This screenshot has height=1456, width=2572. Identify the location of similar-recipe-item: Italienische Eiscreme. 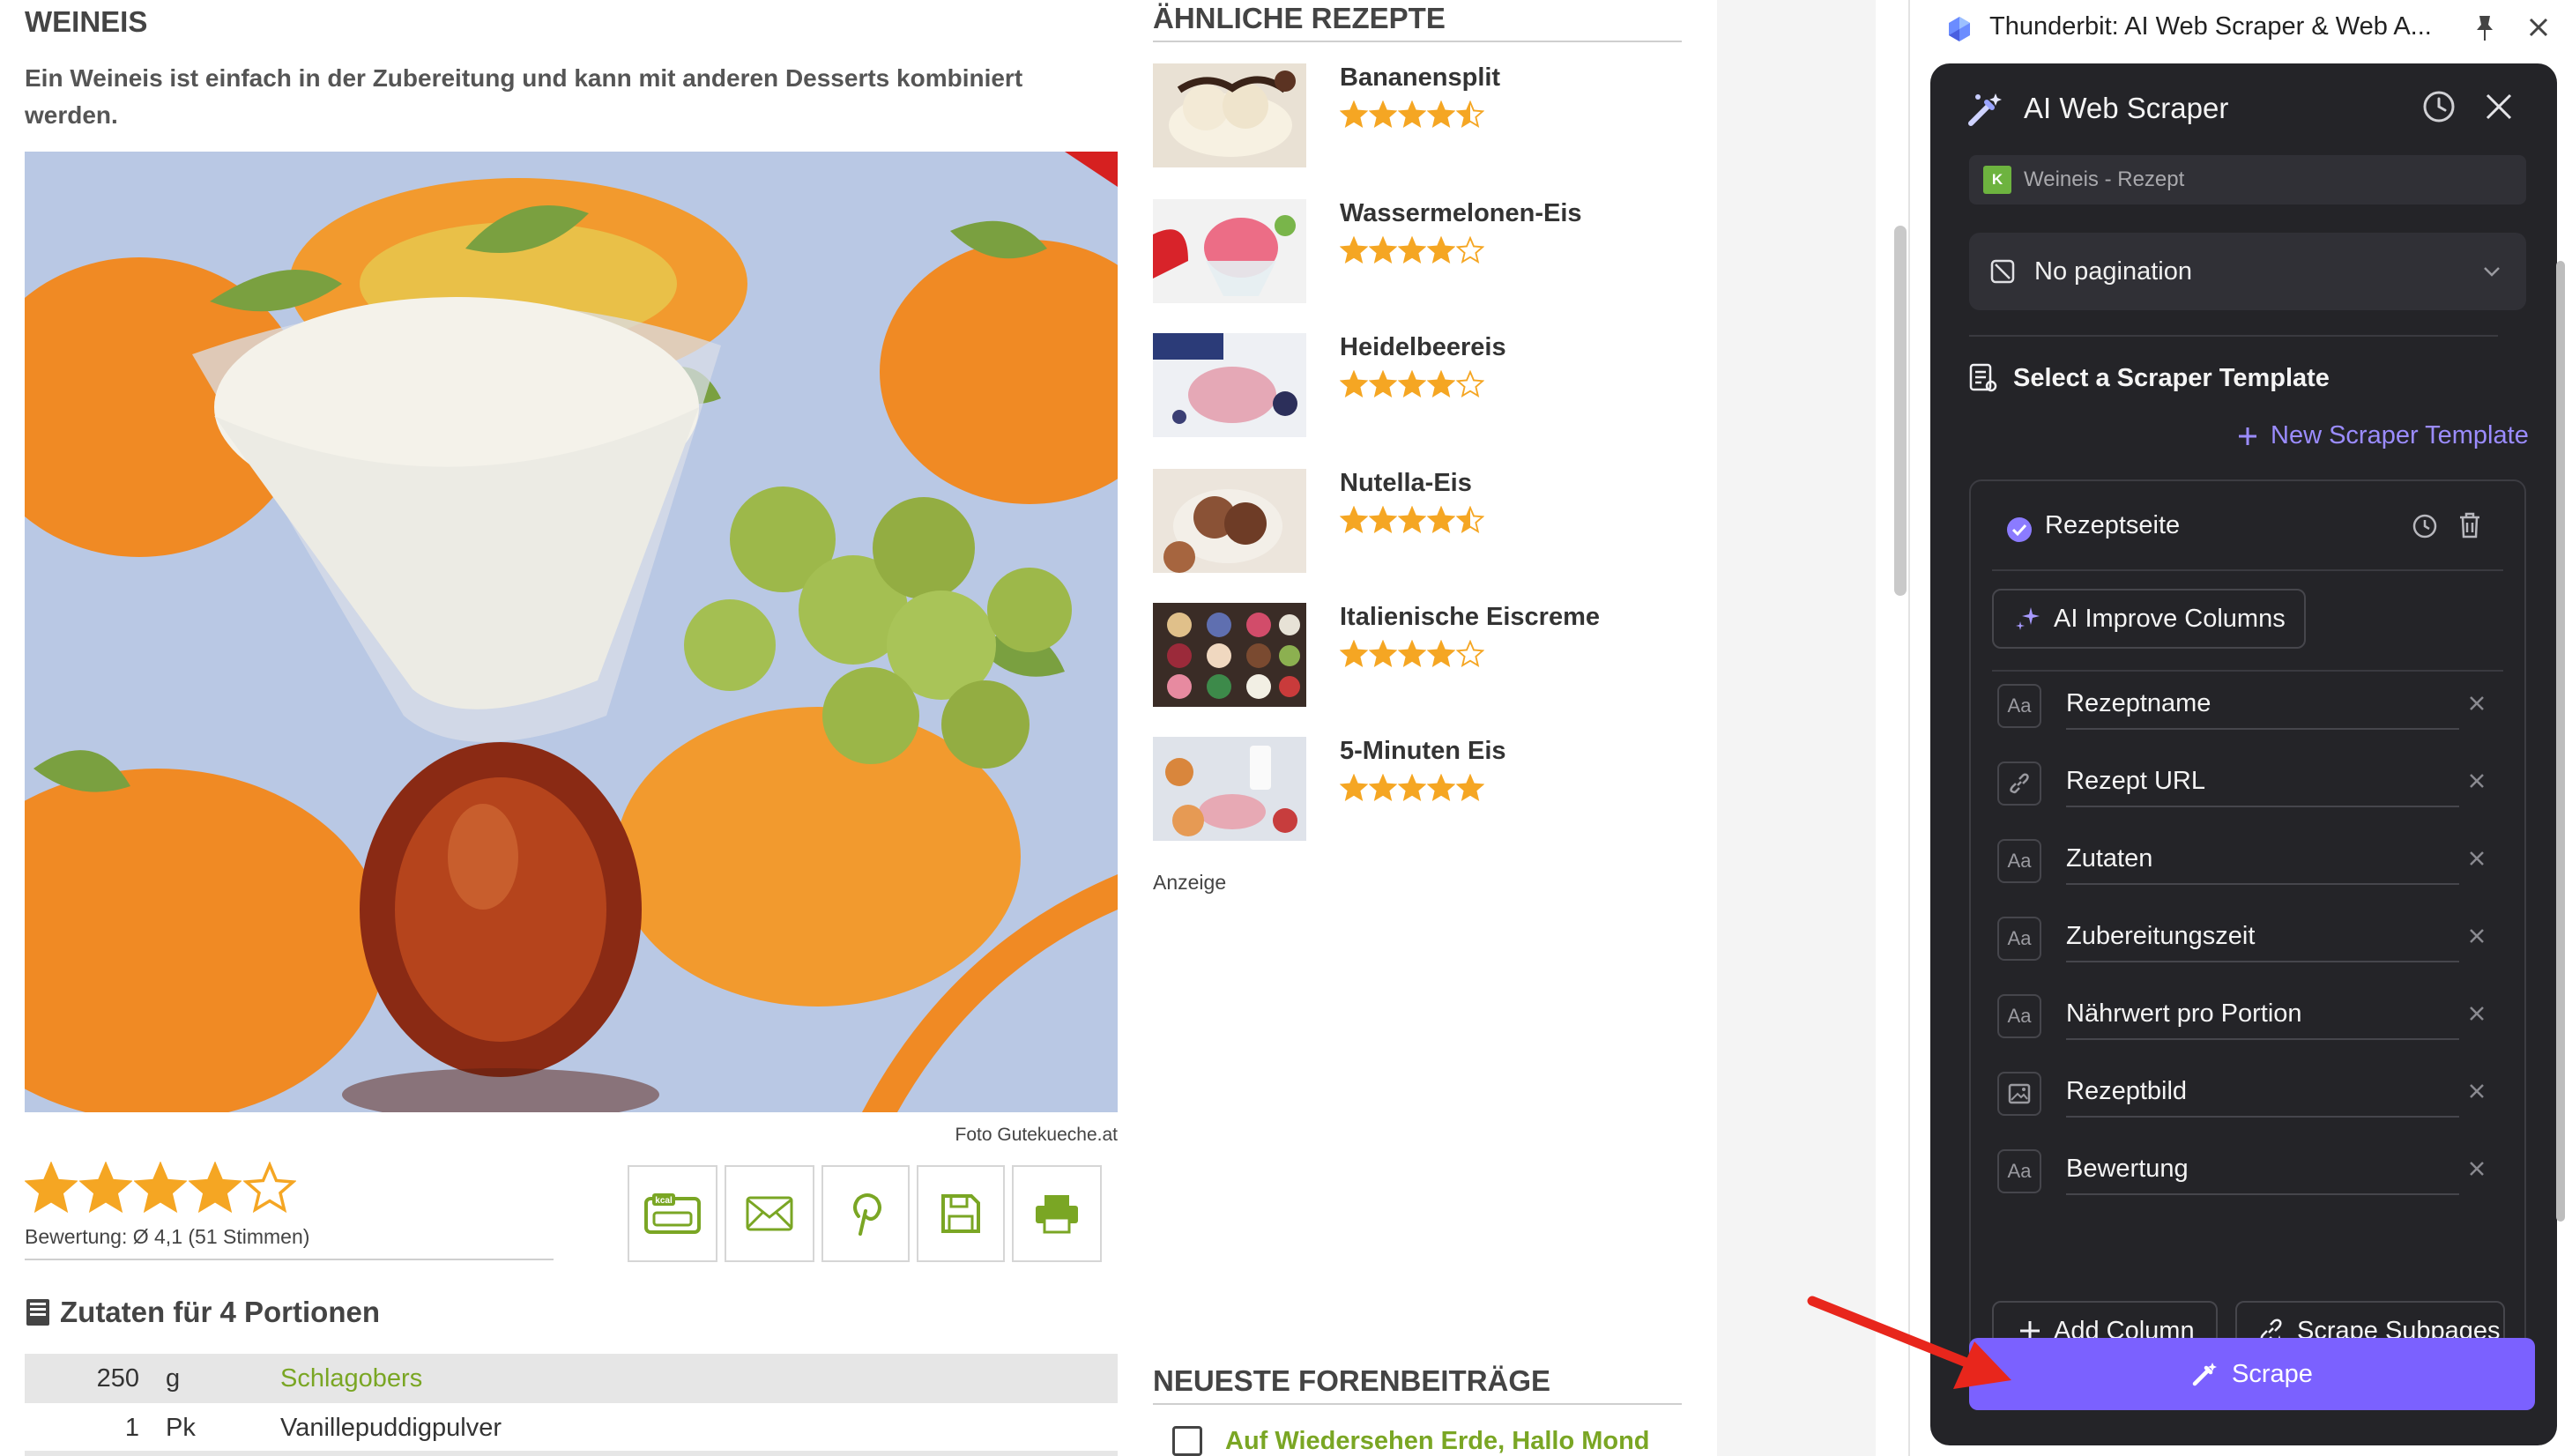
(1417, 655).